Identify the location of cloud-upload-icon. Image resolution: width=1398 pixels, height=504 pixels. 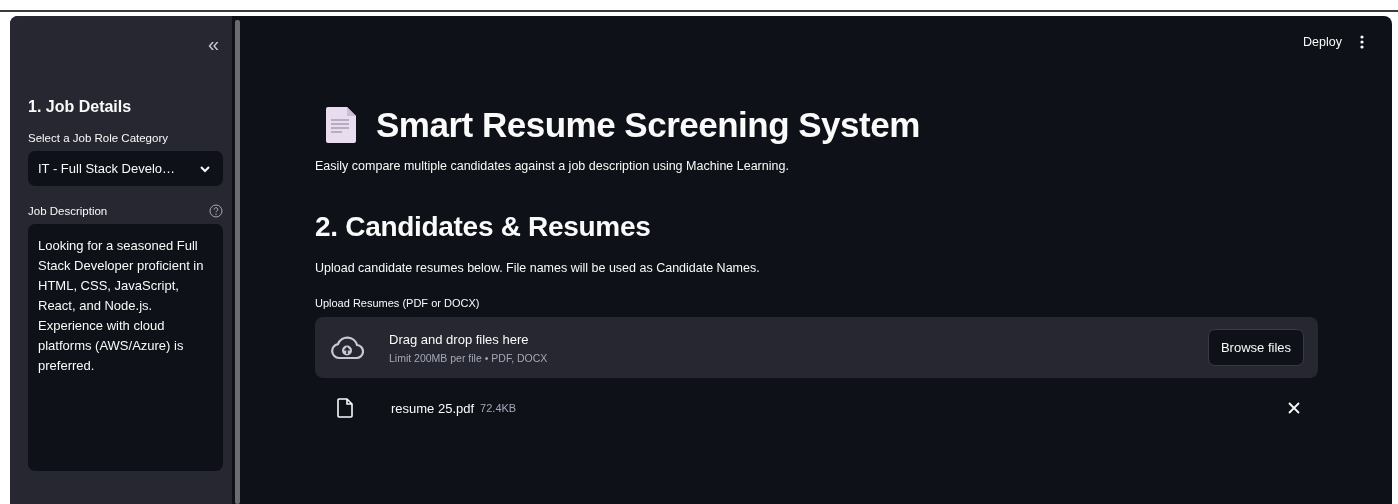
(347, 347).